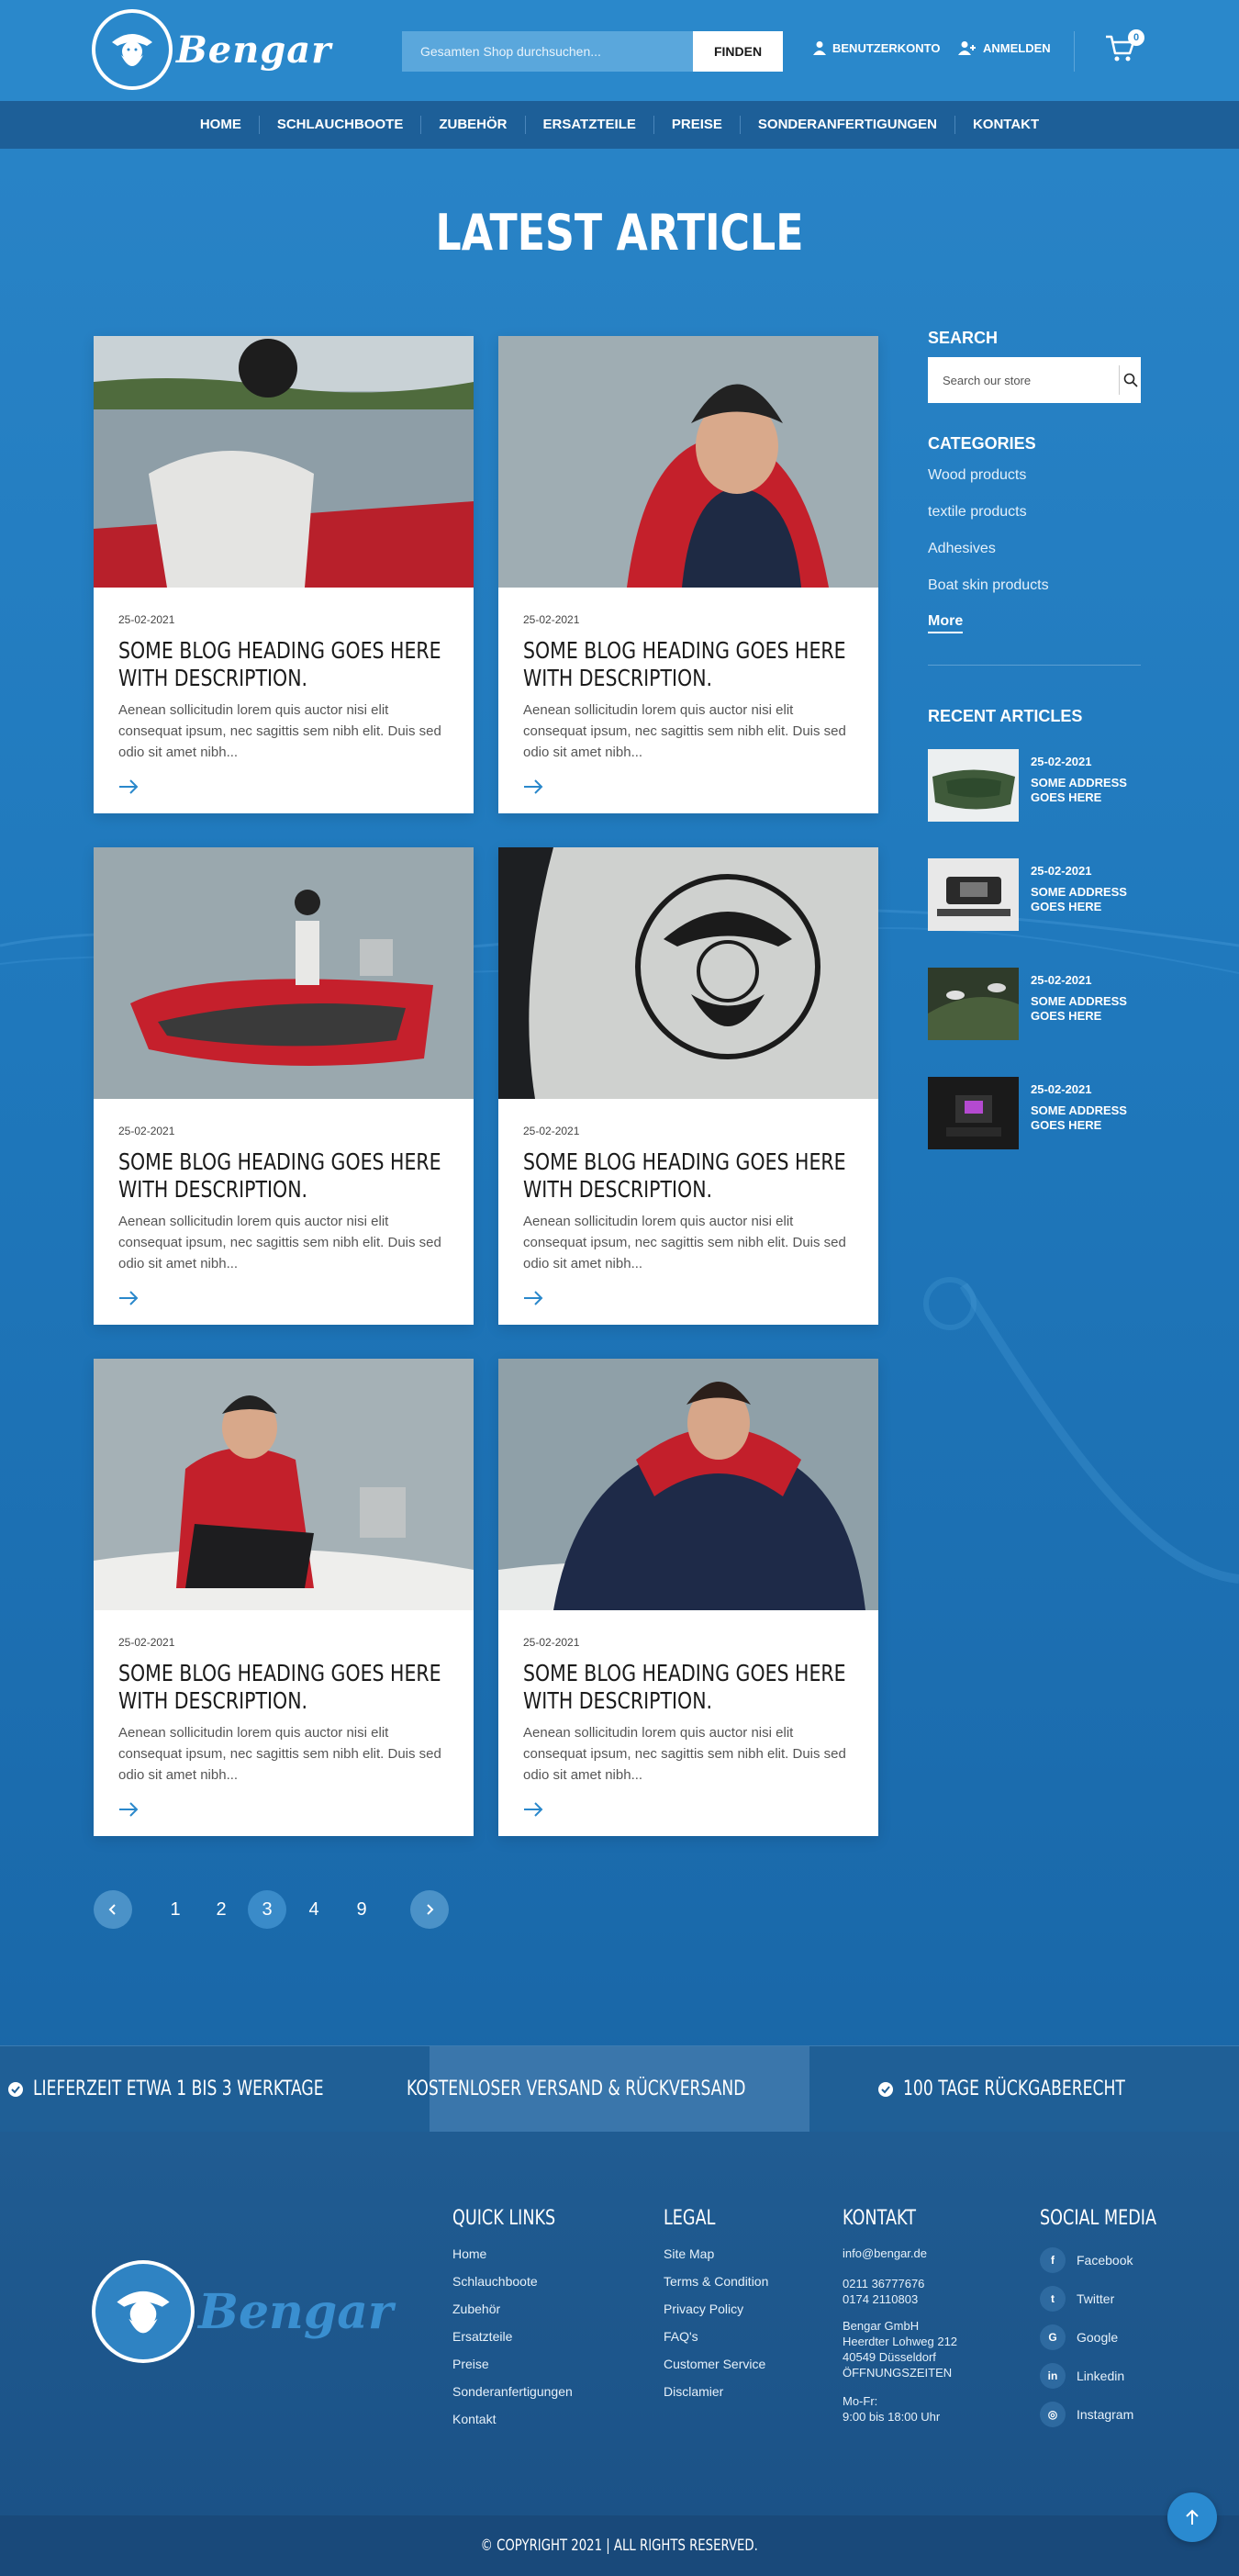 This screenshot has width=1239, height=2576. I want to click on nav-zubehoer: ZUBEHÖR, so click(474, 125).